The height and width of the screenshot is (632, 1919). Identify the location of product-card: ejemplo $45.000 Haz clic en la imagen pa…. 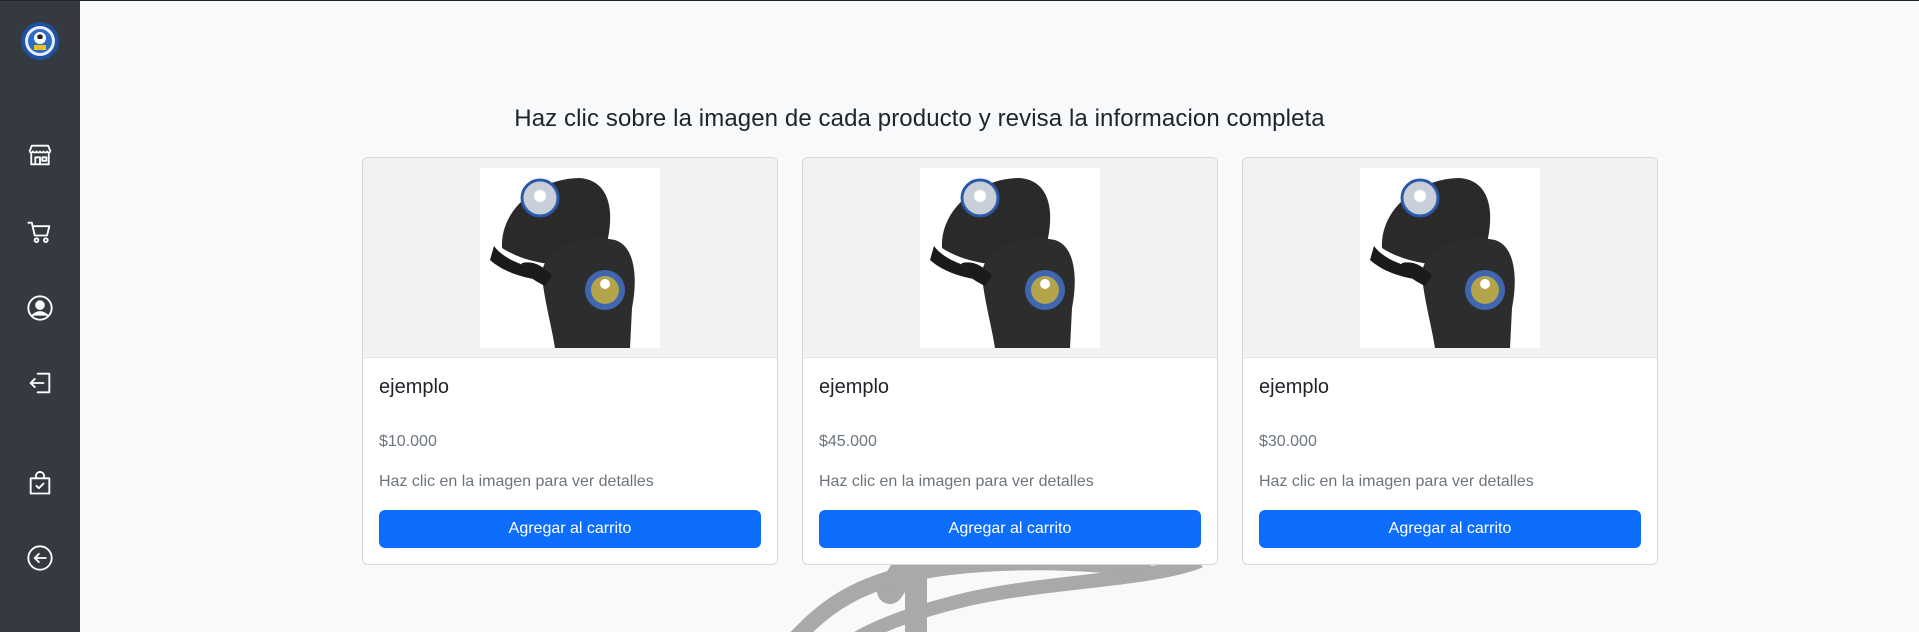
(1010, 361).